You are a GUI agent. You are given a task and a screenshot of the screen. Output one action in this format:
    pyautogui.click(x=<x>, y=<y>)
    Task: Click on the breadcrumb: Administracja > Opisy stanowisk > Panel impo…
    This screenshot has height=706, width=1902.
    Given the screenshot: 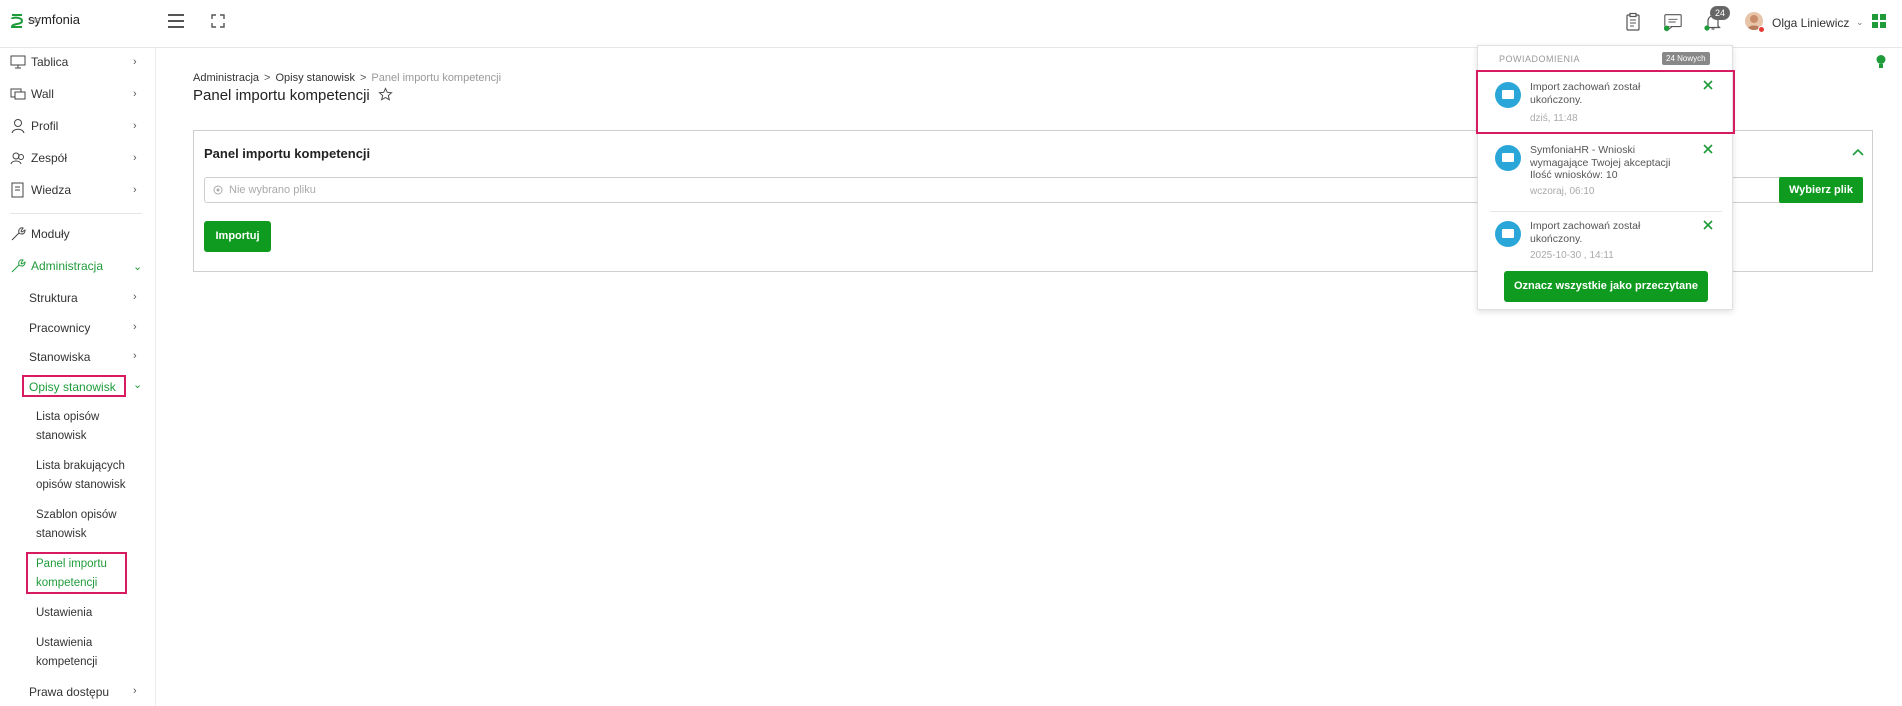 What is the action you would take?
    pyautogui.click(x=347, y=78)
    